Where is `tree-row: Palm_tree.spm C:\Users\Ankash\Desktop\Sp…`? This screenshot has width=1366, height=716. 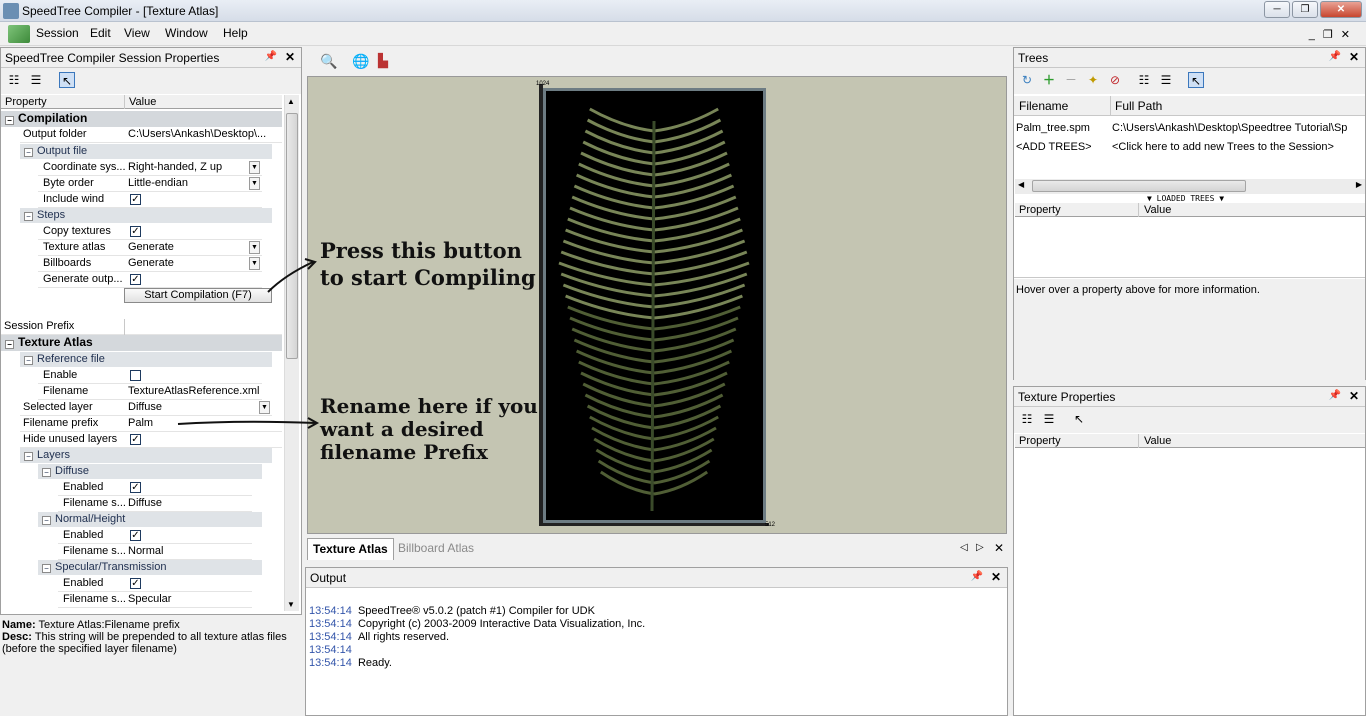 tree-row: Palm_tree.spm C:\Users\Ankash\Desktop\Sp… is located at coordinates (1190, 130).